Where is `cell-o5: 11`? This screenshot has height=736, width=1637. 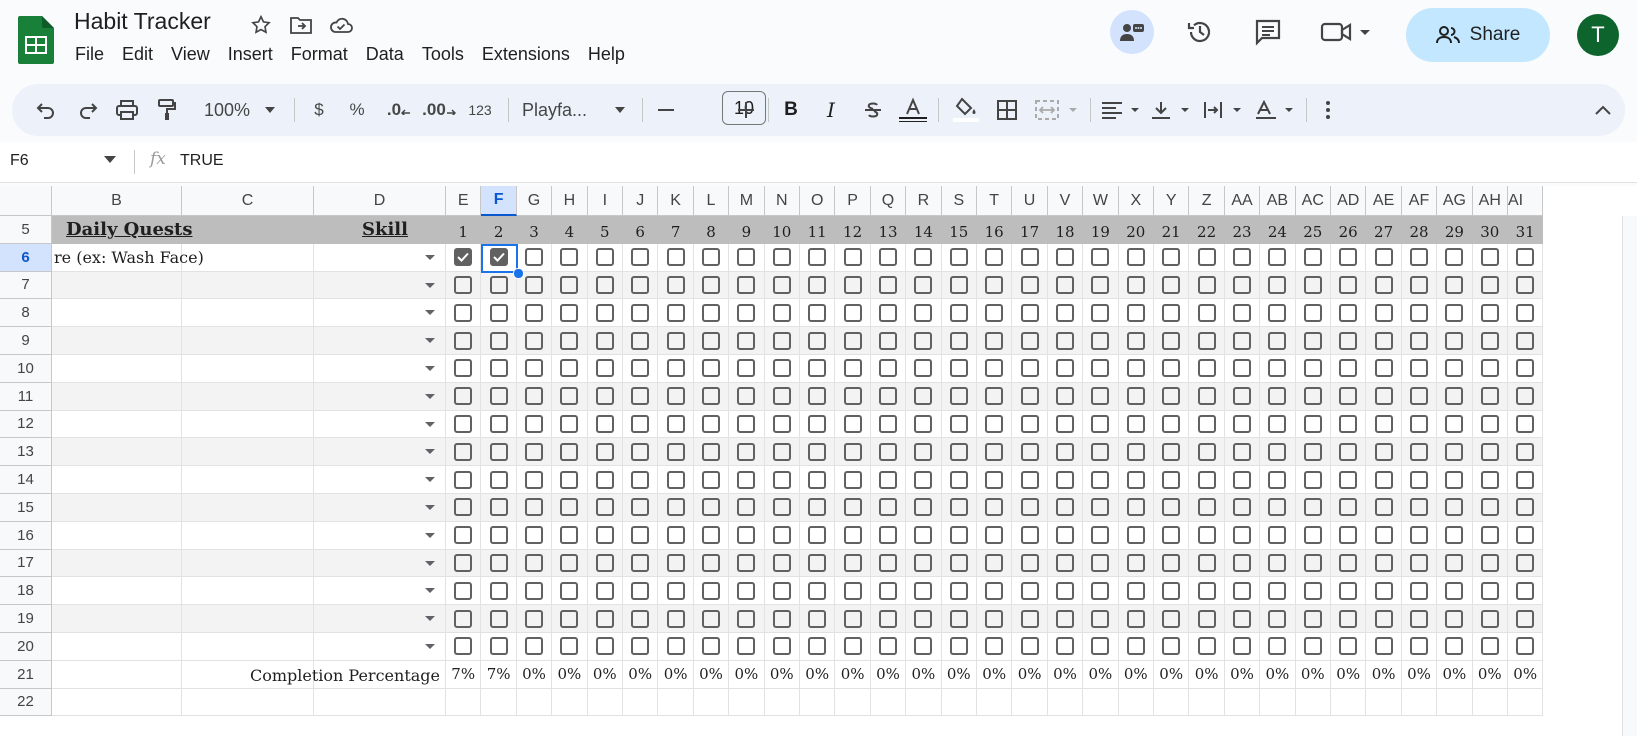
cell-o5: 11 is located at coordinates (818, 230).